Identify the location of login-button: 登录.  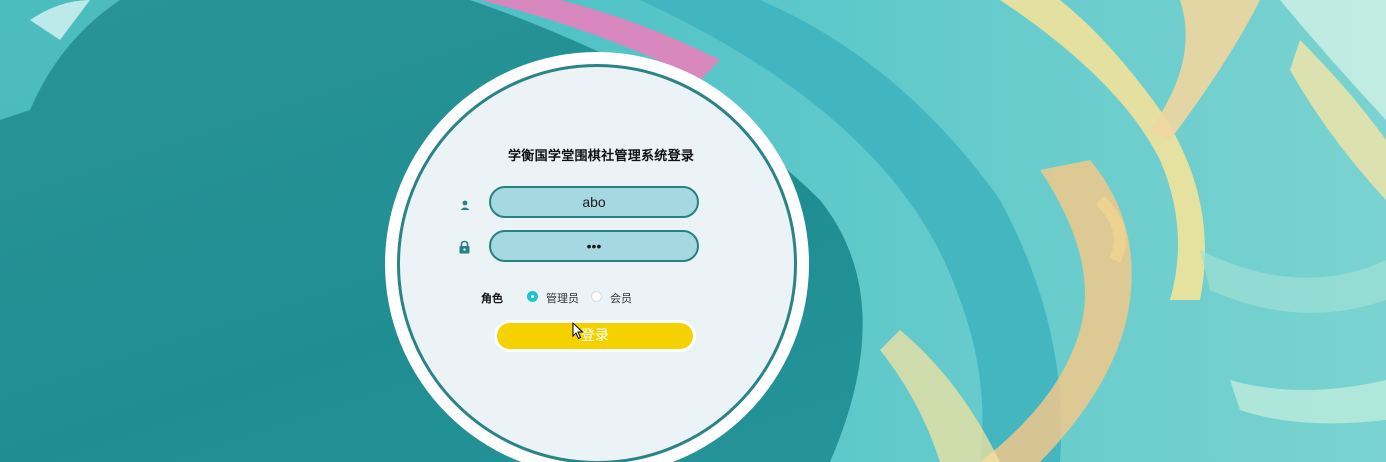
(595, 336).